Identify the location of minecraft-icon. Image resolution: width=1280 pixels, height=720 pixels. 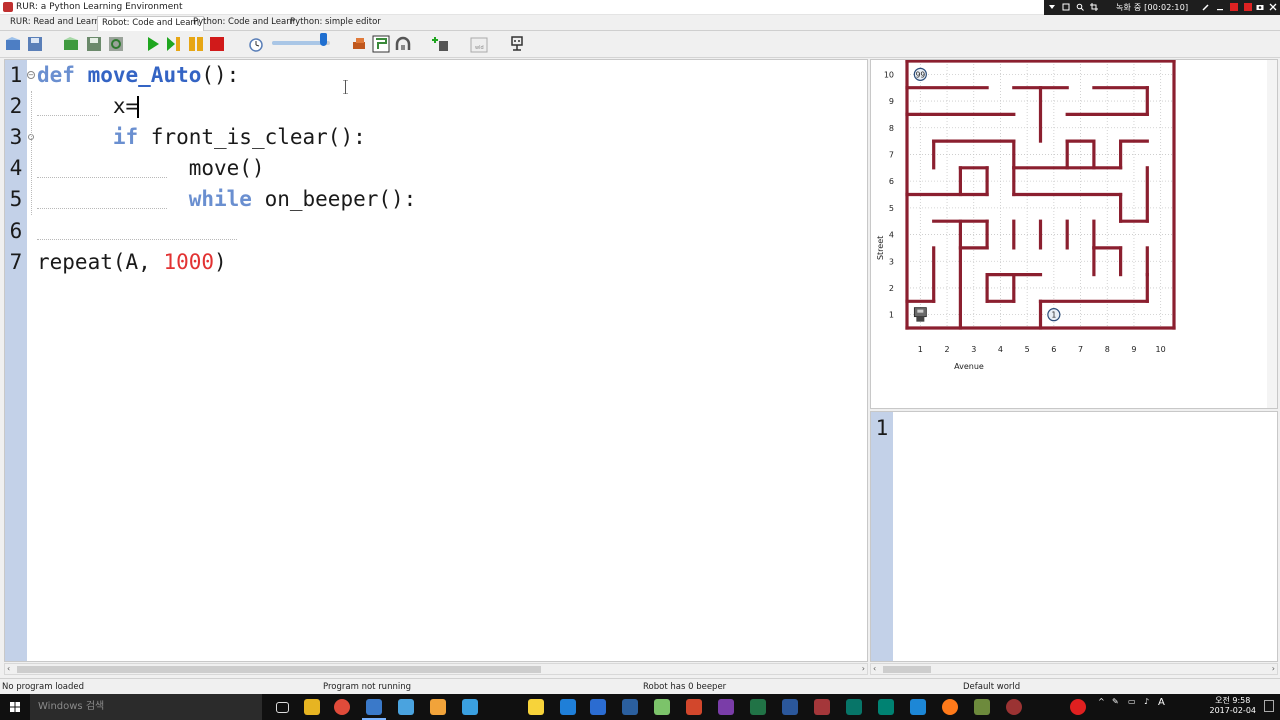
(982, 707).